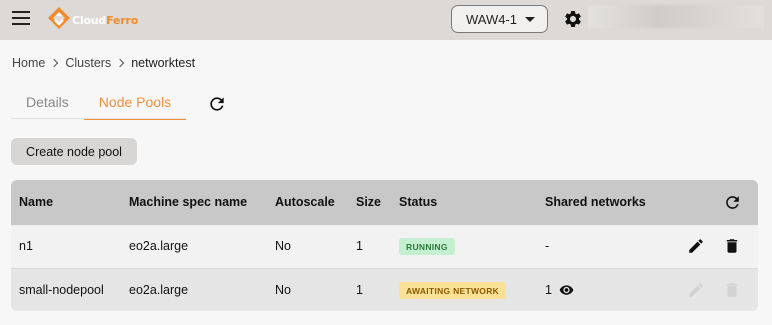 This screenshot has height=325, width=772. What do you see at coordinates (305, 202) in the screenshot?
I see `column-header-autoscale: Autoscale` at bounding box center [305, 202].